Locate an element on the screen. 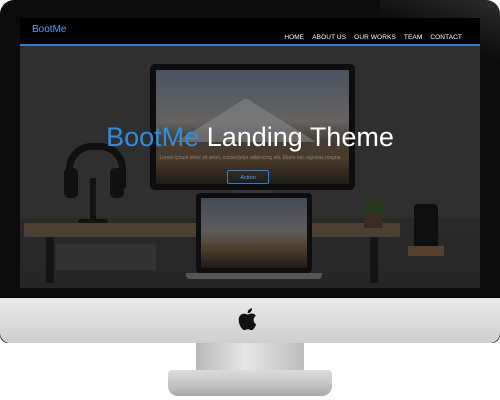  monitor-stand-base is located at coordinates (250, 383).